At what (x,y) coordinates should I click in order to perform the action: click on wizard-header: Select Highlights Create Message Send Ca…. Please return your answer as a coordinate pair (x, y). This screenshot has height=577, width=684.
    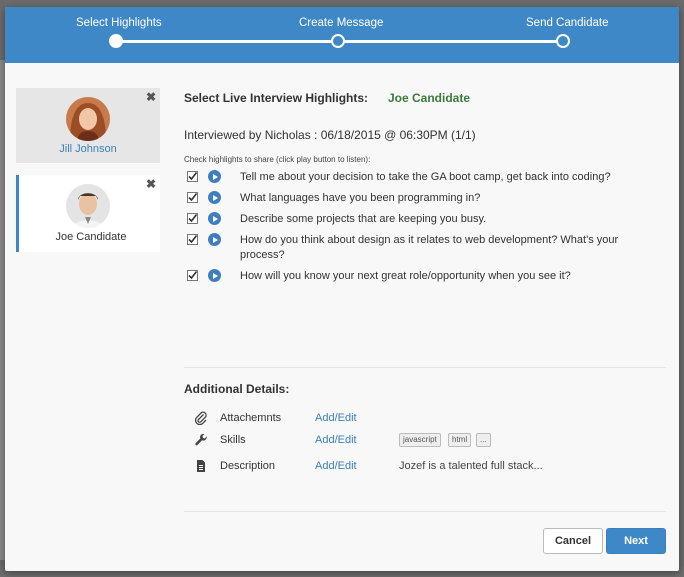
    Looking at the image, I should click on (342, 35).